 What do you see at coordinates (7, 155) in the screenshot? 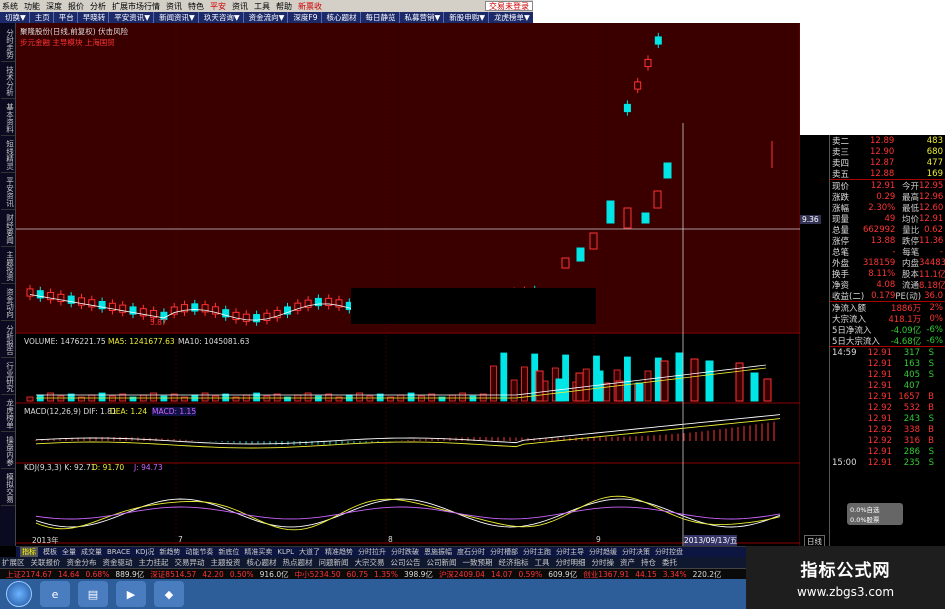
I see `left-nav-item: 短线精灵` at bounding box center [7, 155].